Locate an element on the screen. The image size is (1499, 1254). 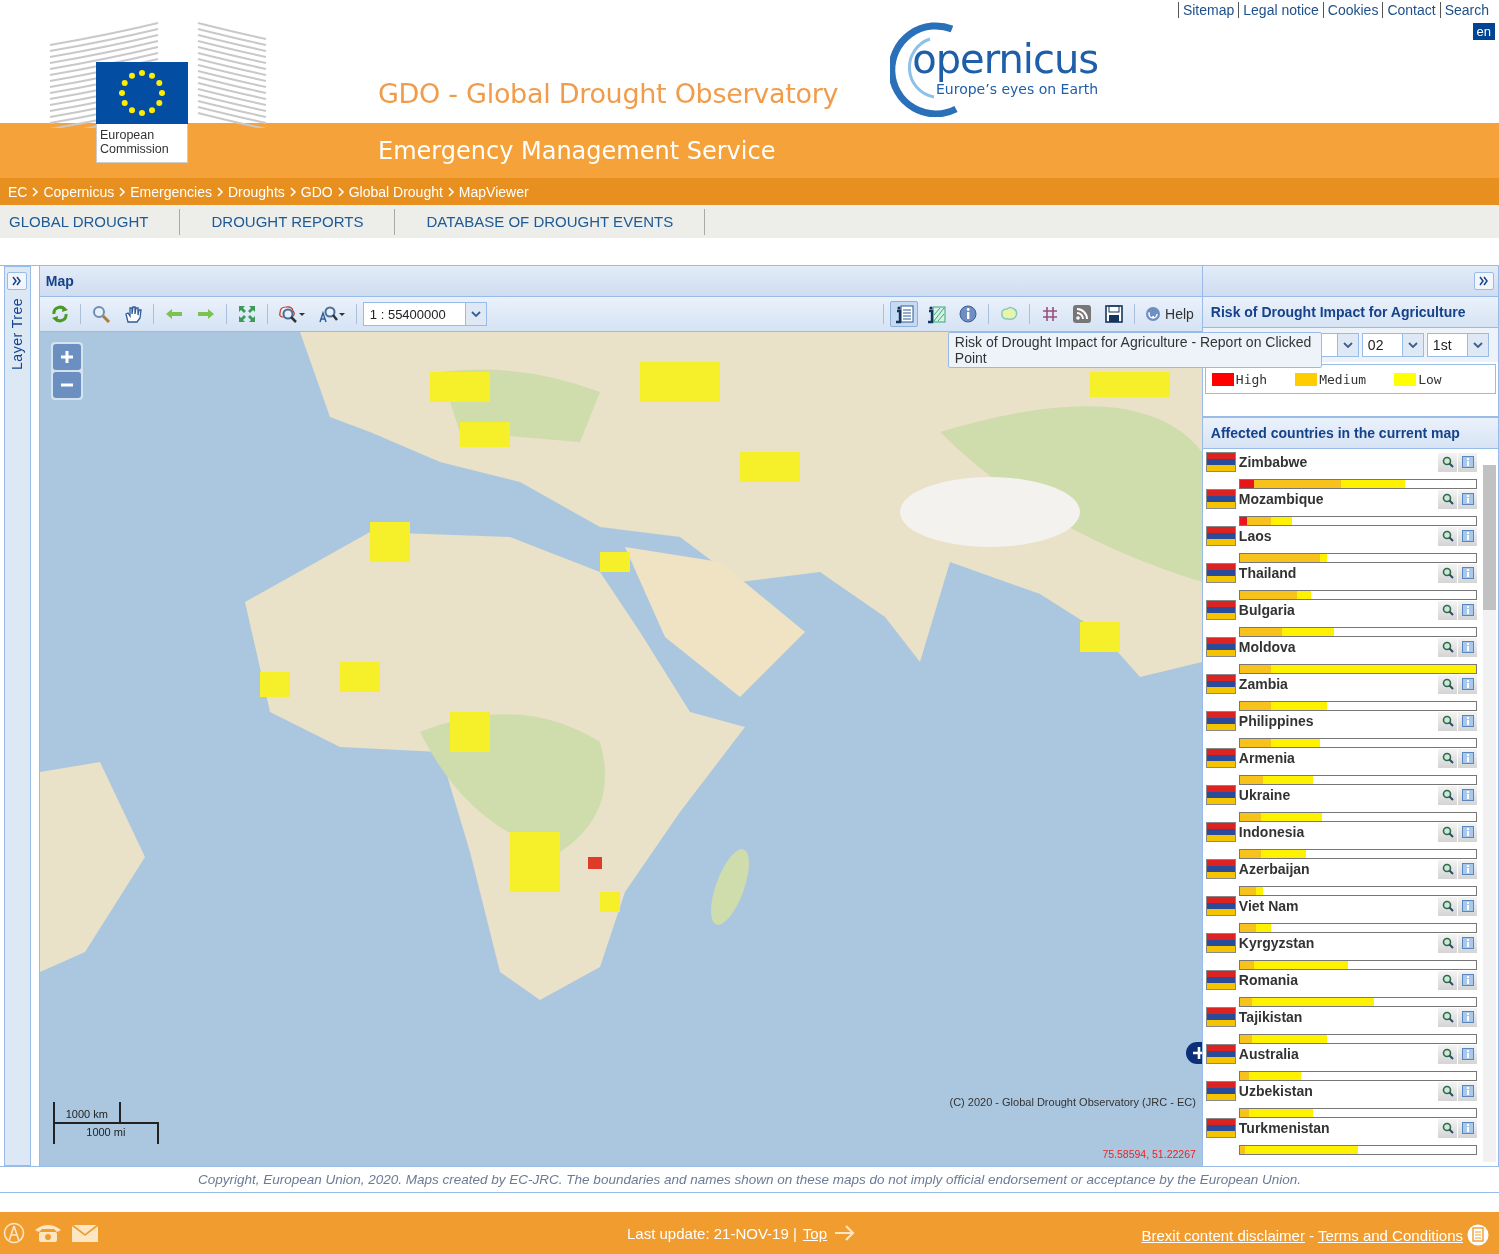
country-name: Zimbabwe is located at coordinates (1337, 462).